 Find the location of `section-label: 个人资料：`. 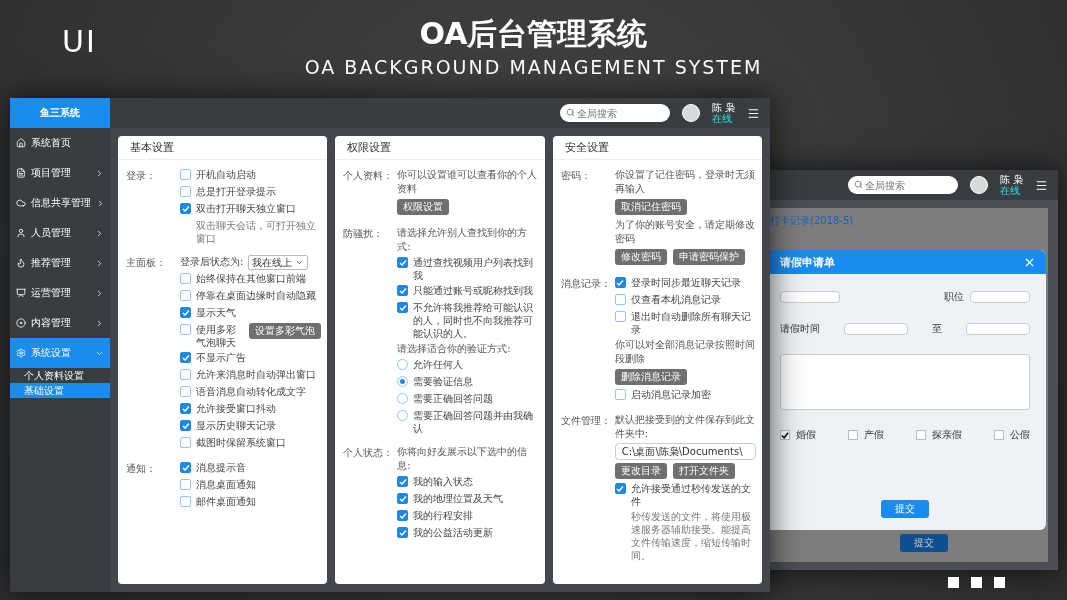

section-label: 个人资料： is located at coordinates (369, 176).